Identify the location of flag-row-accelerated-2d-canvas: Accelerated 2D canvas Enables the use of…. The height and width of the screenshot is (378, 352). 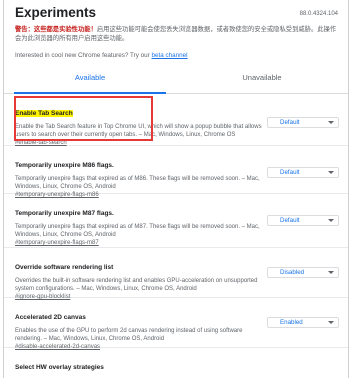
(176, 324).